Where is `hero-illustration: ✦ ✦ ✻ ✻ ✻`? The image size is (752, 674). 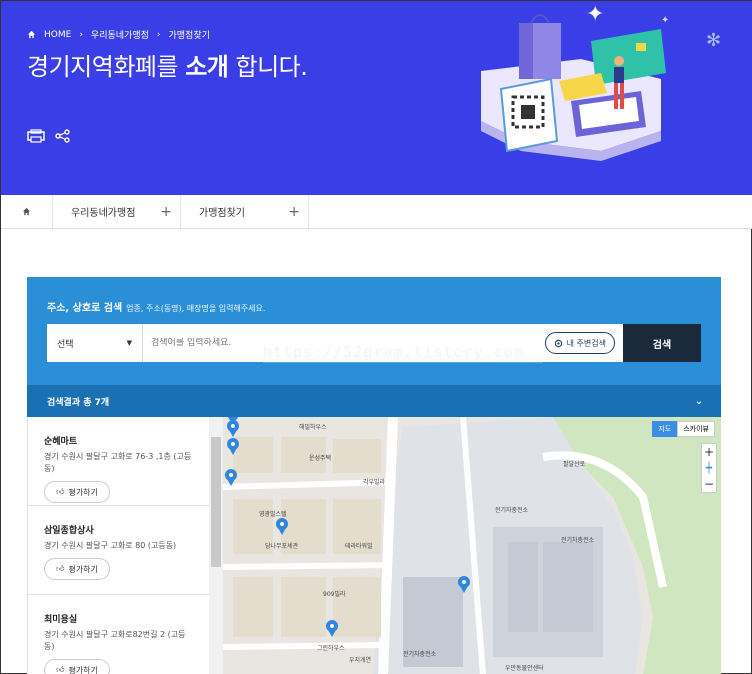
hero-illustration: ✦ ✦ ✻ ✻ ✻ is located at coordinates (601, 81).